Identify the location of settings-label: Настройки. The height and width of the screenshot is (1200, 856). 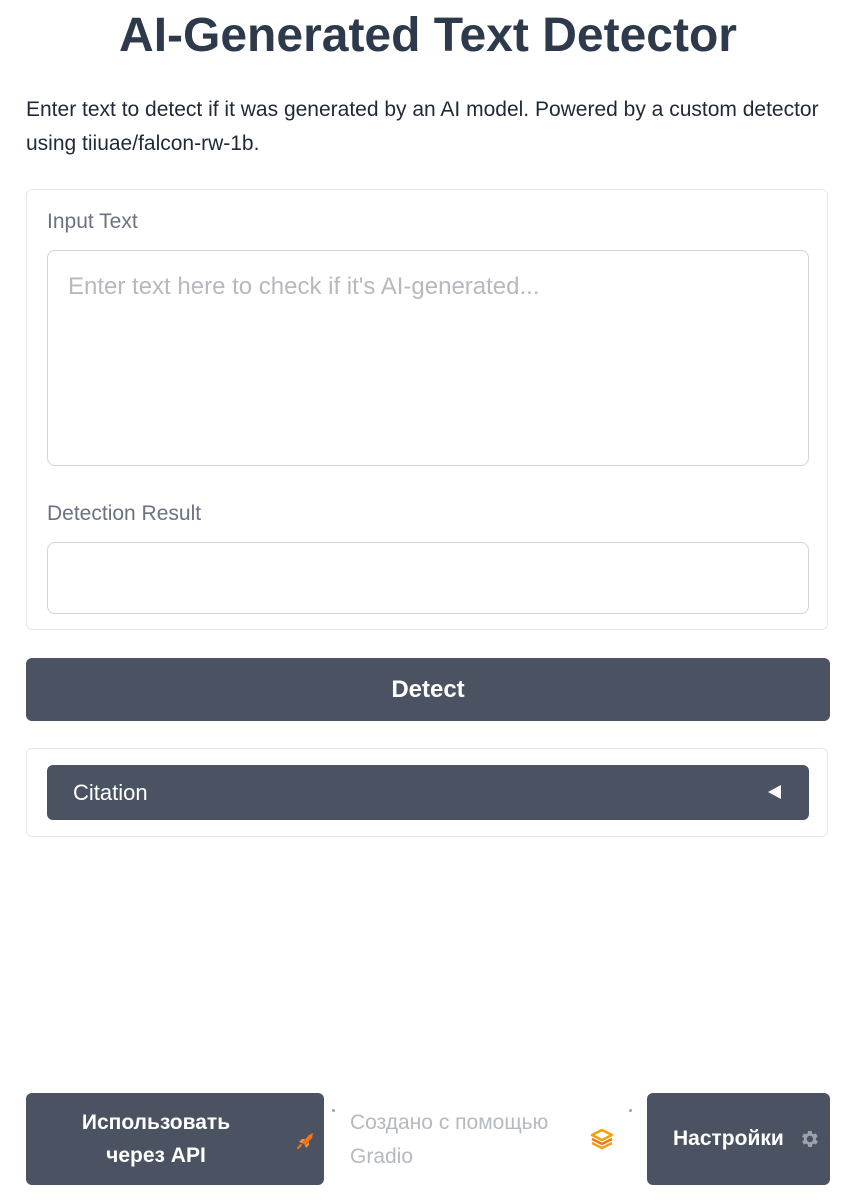
(728, 1138).